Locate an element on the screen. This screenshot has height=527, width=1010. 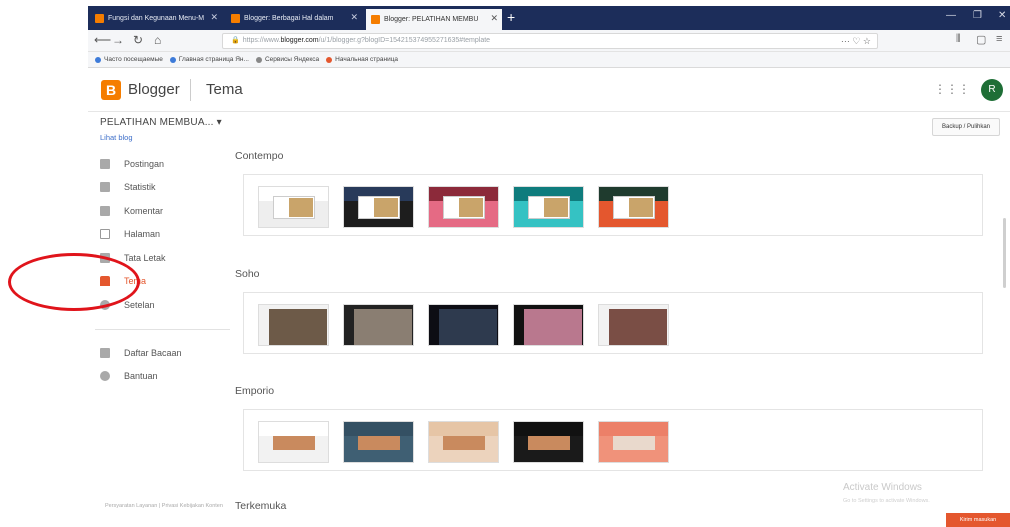
browser-tab-1: Fungsi dan Kegunaan Menu-M ✕ is located at coordinates (156, 18).